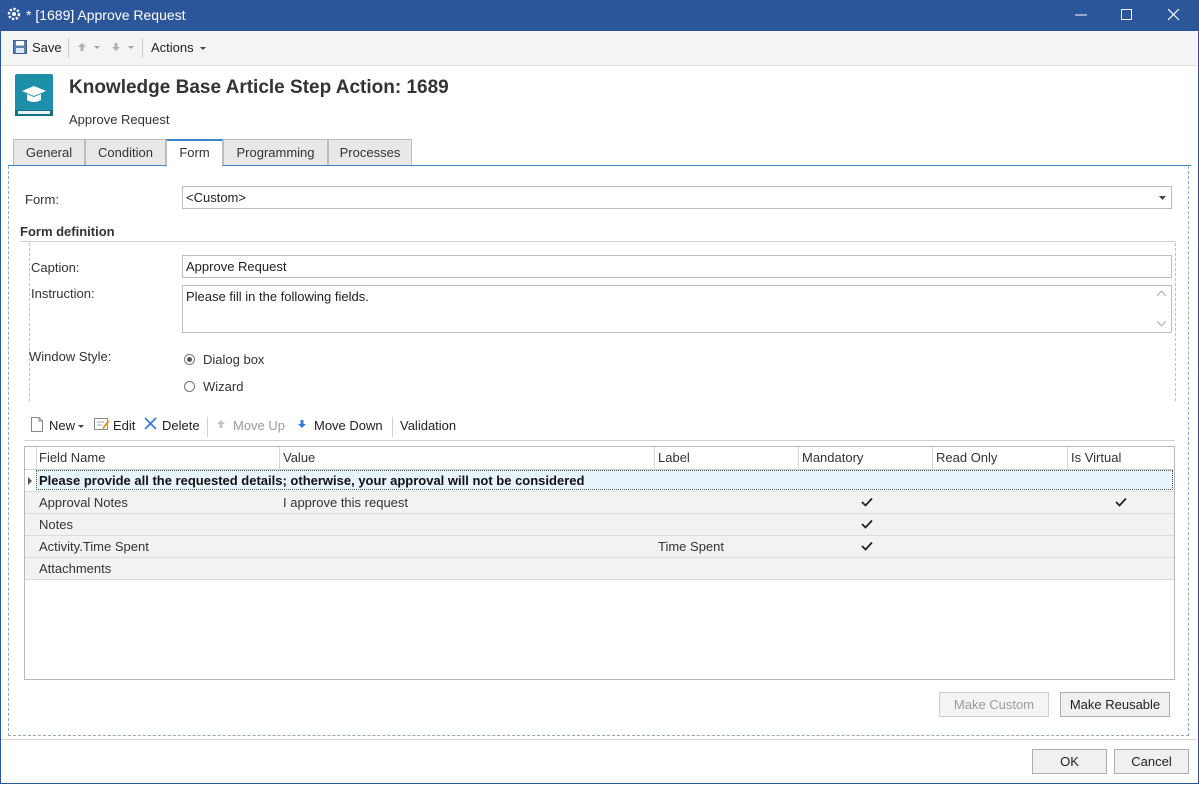 The image size is (1199, 785). What do you see at coordinates (277, 296) in the screenshot?
I see `instruction-text: Please fill in the following fields.` at bounding box center [277, 296].